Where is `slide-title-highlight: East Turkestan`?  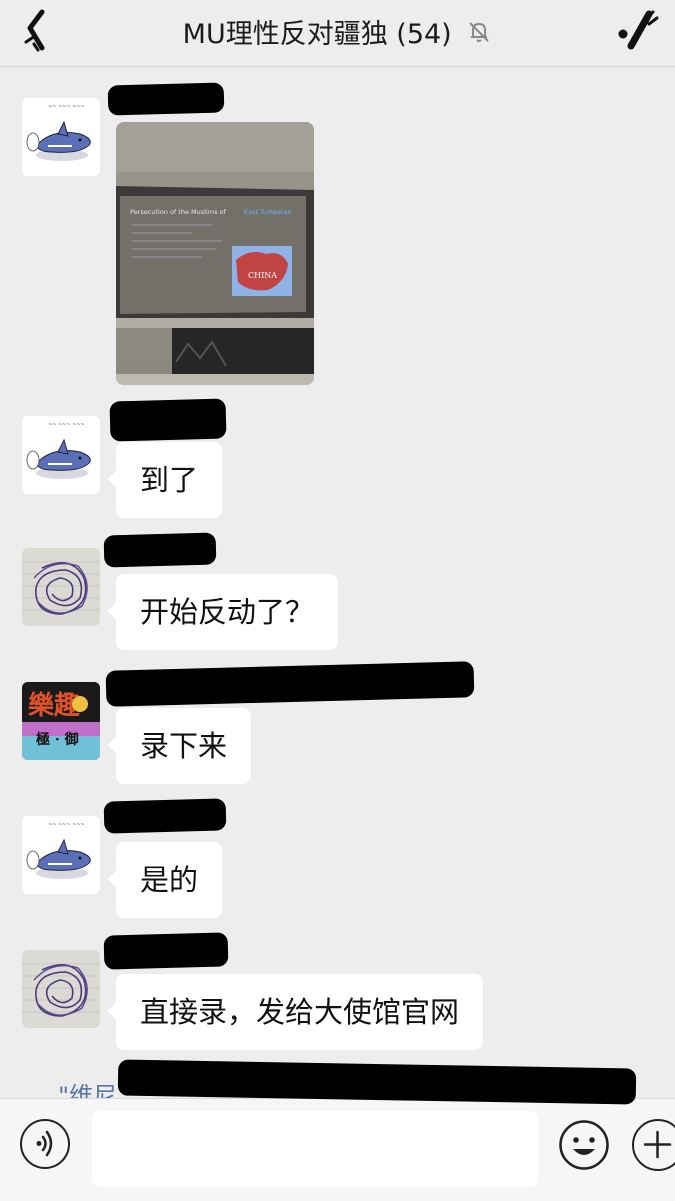 slide-title-highlight: East Turkestan is located at coordinates (267, 212).